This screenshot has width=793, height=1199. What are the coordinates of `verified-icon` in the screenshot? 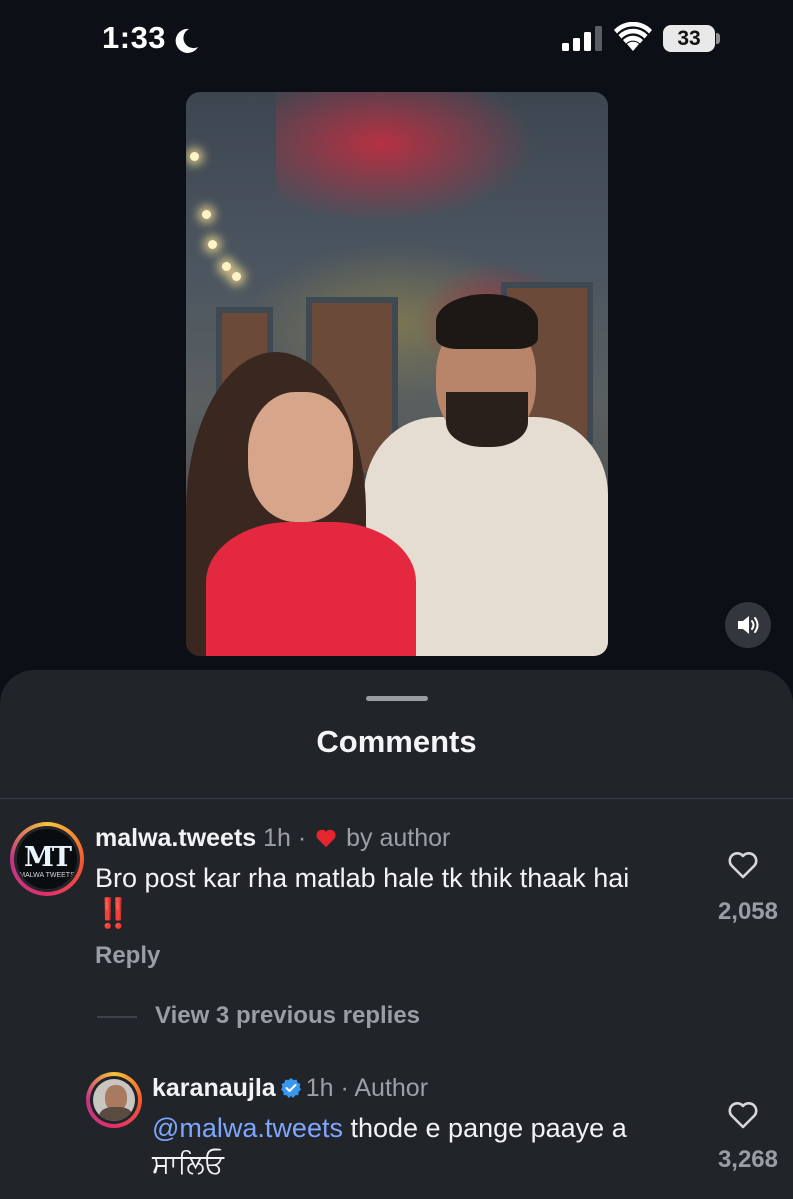 It's located at (290, 1088).